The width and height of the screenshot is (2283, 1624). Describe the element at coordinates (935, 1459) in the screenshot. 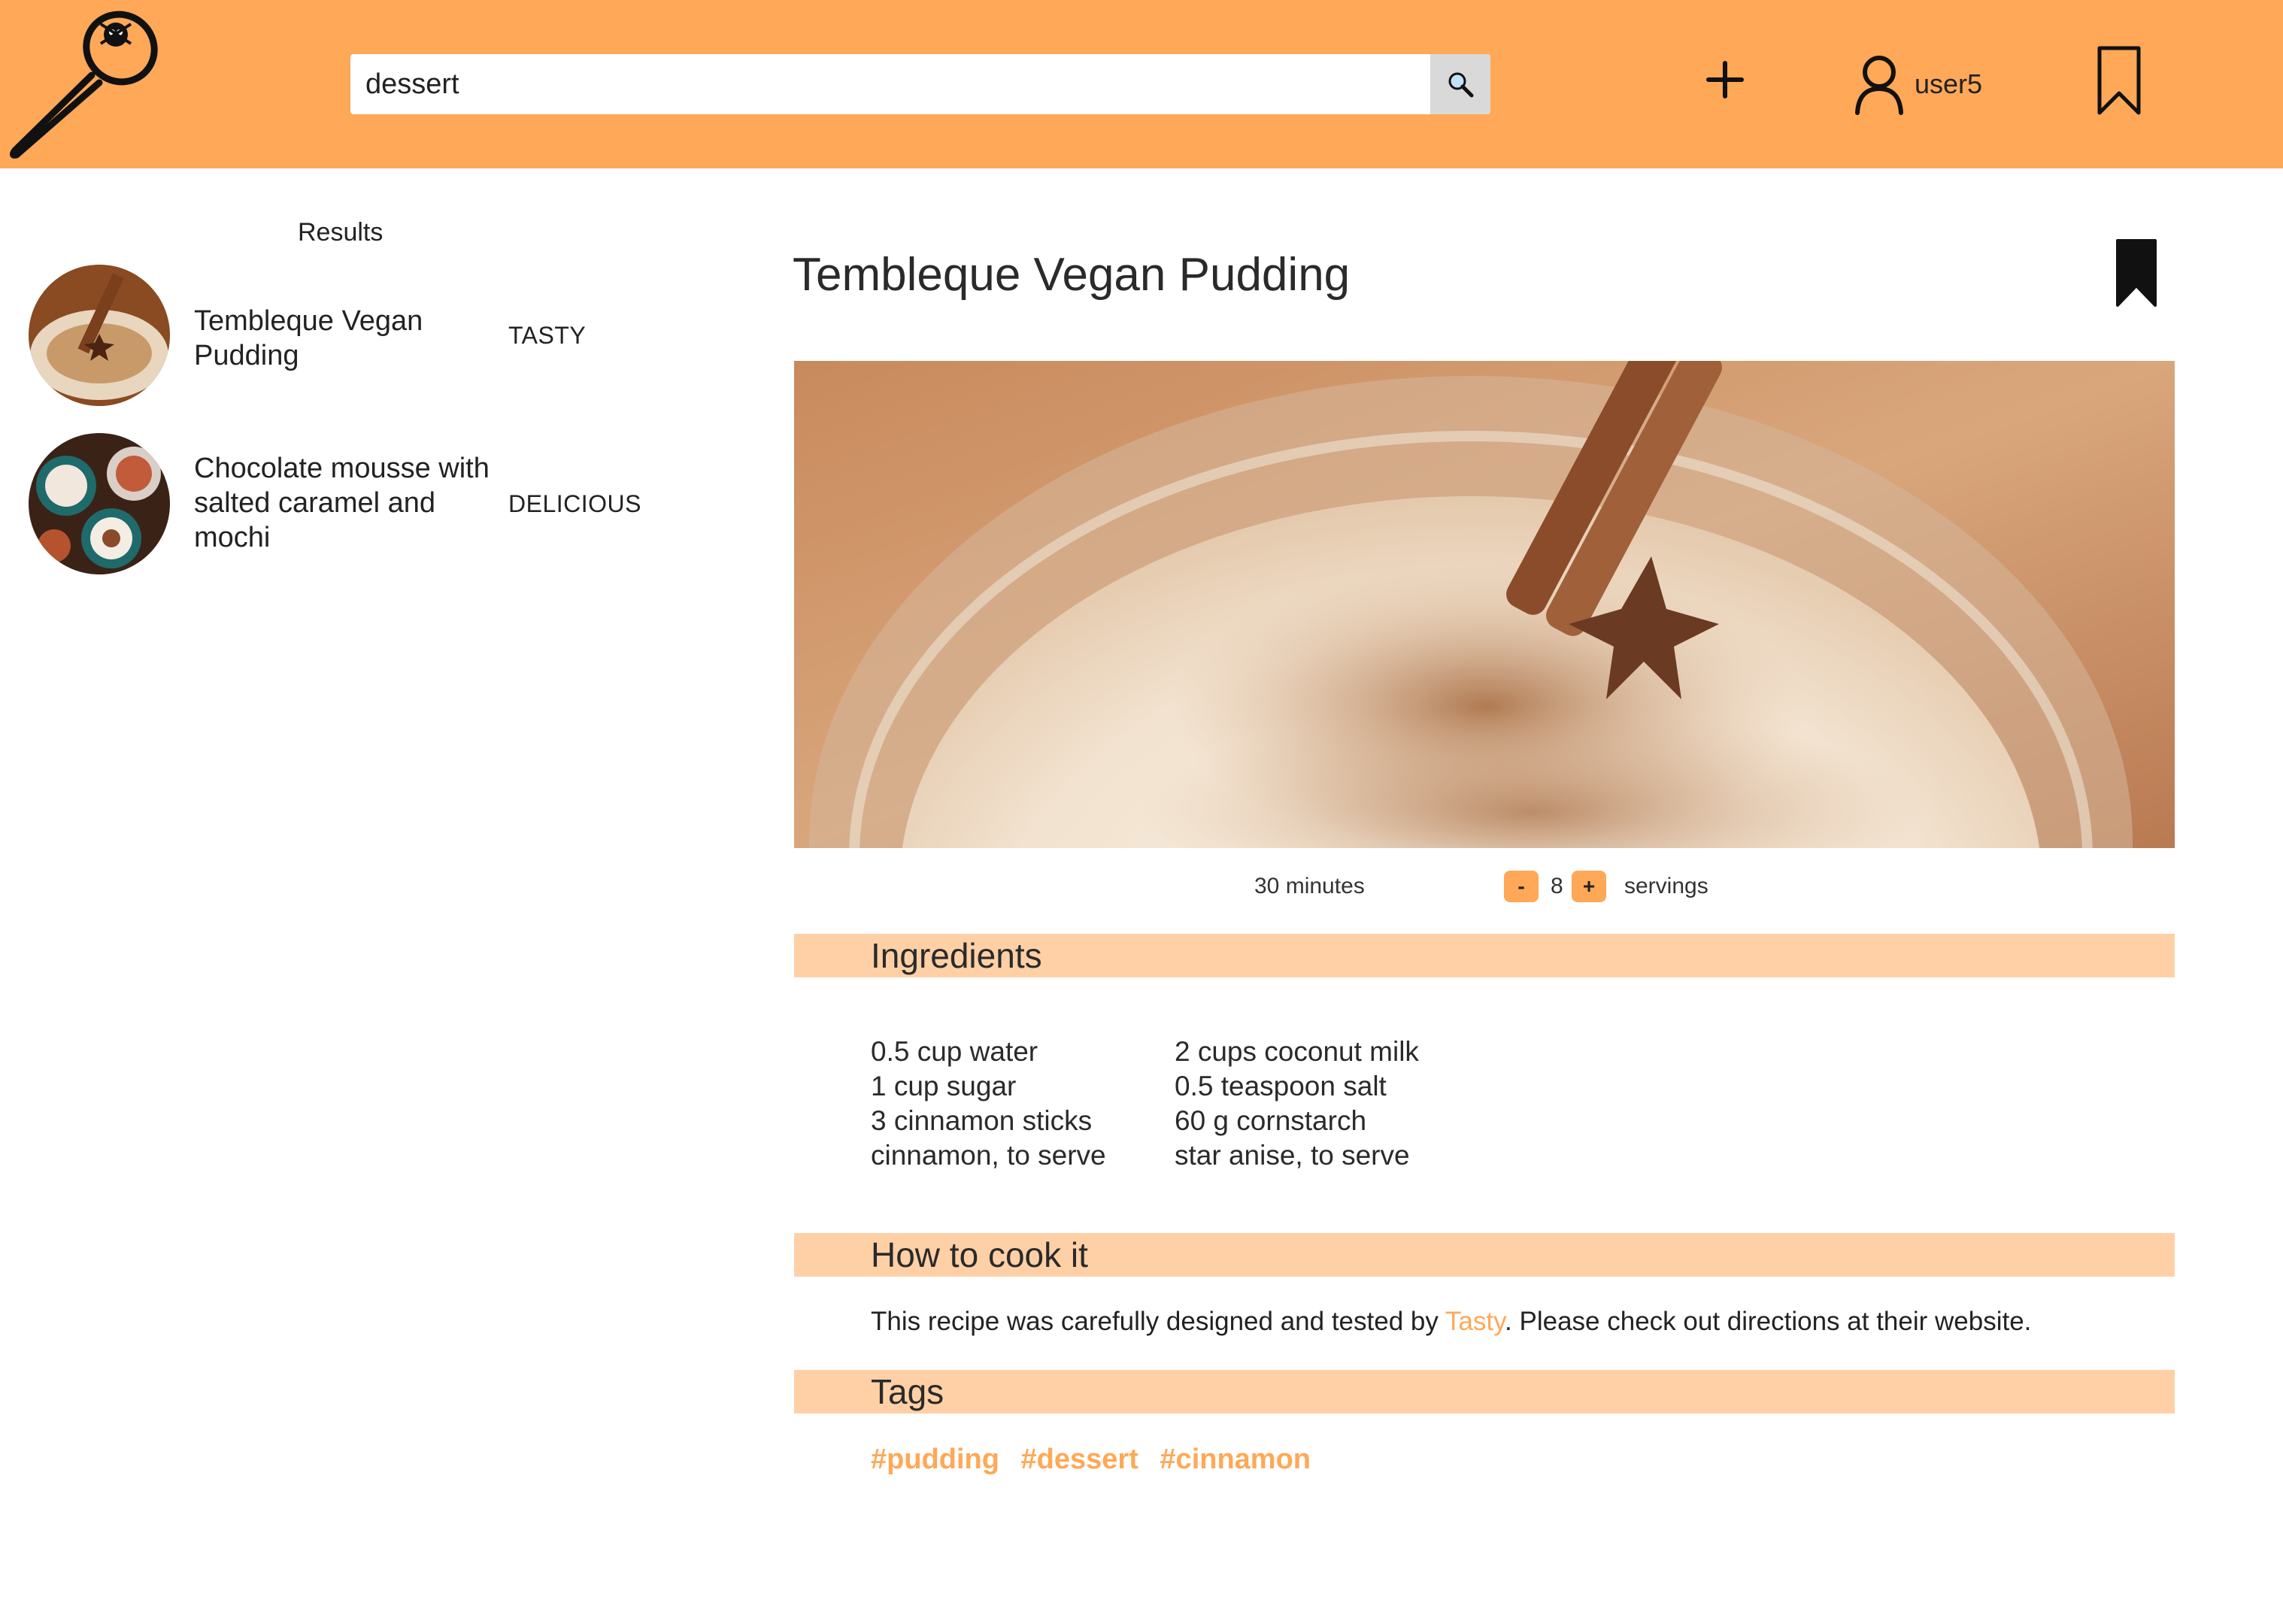

I see `tag-link: #pudding` at that location.